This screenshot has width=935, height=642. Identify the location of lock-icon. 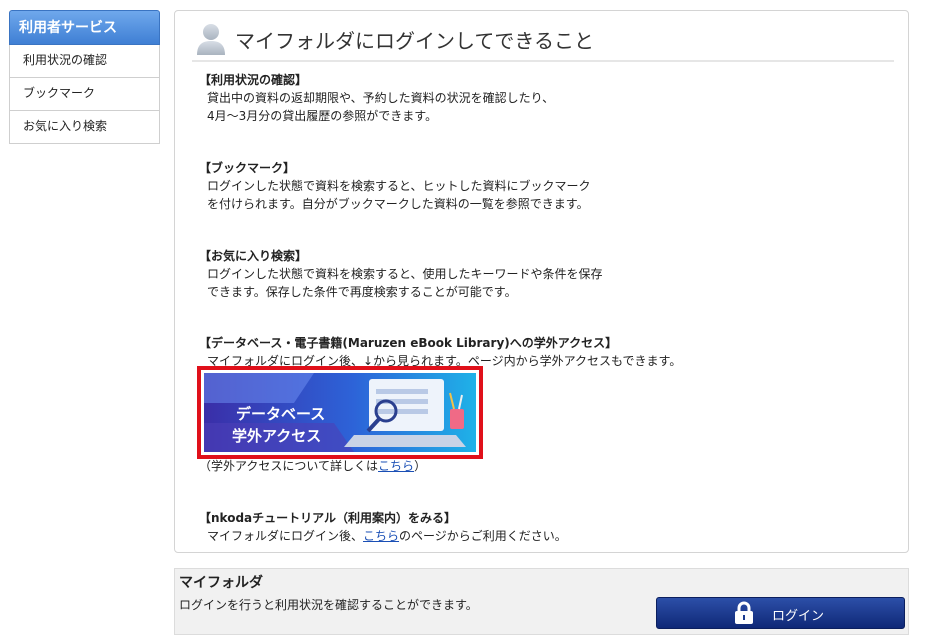
(744, 612).